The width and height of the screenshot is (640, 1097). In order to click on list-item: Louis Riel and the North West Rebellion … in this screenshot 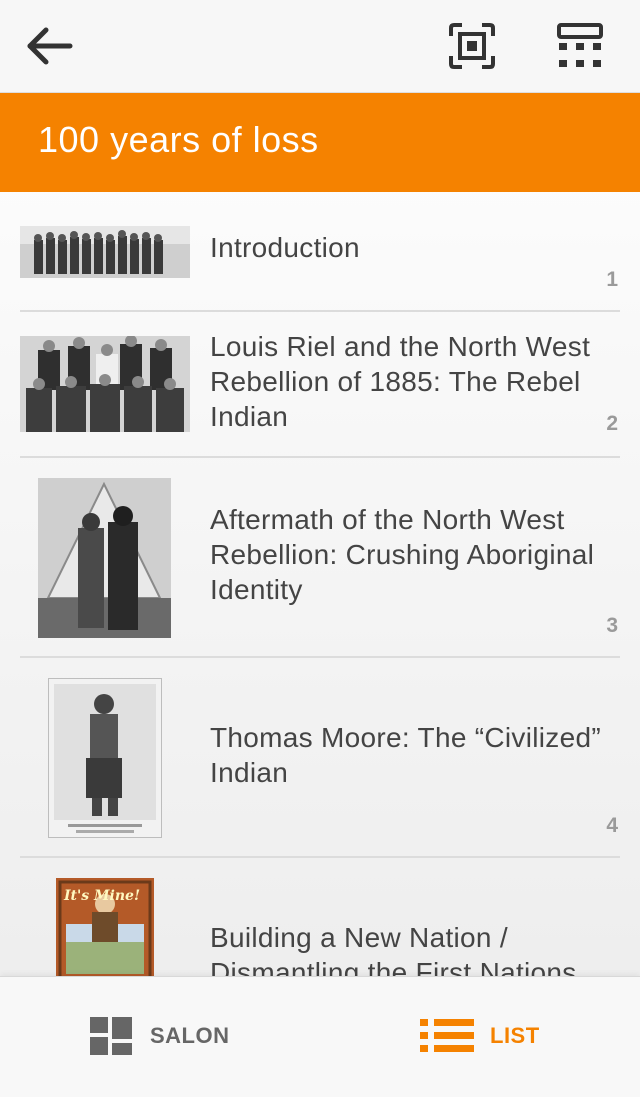, I will do `click(320, 385)`.